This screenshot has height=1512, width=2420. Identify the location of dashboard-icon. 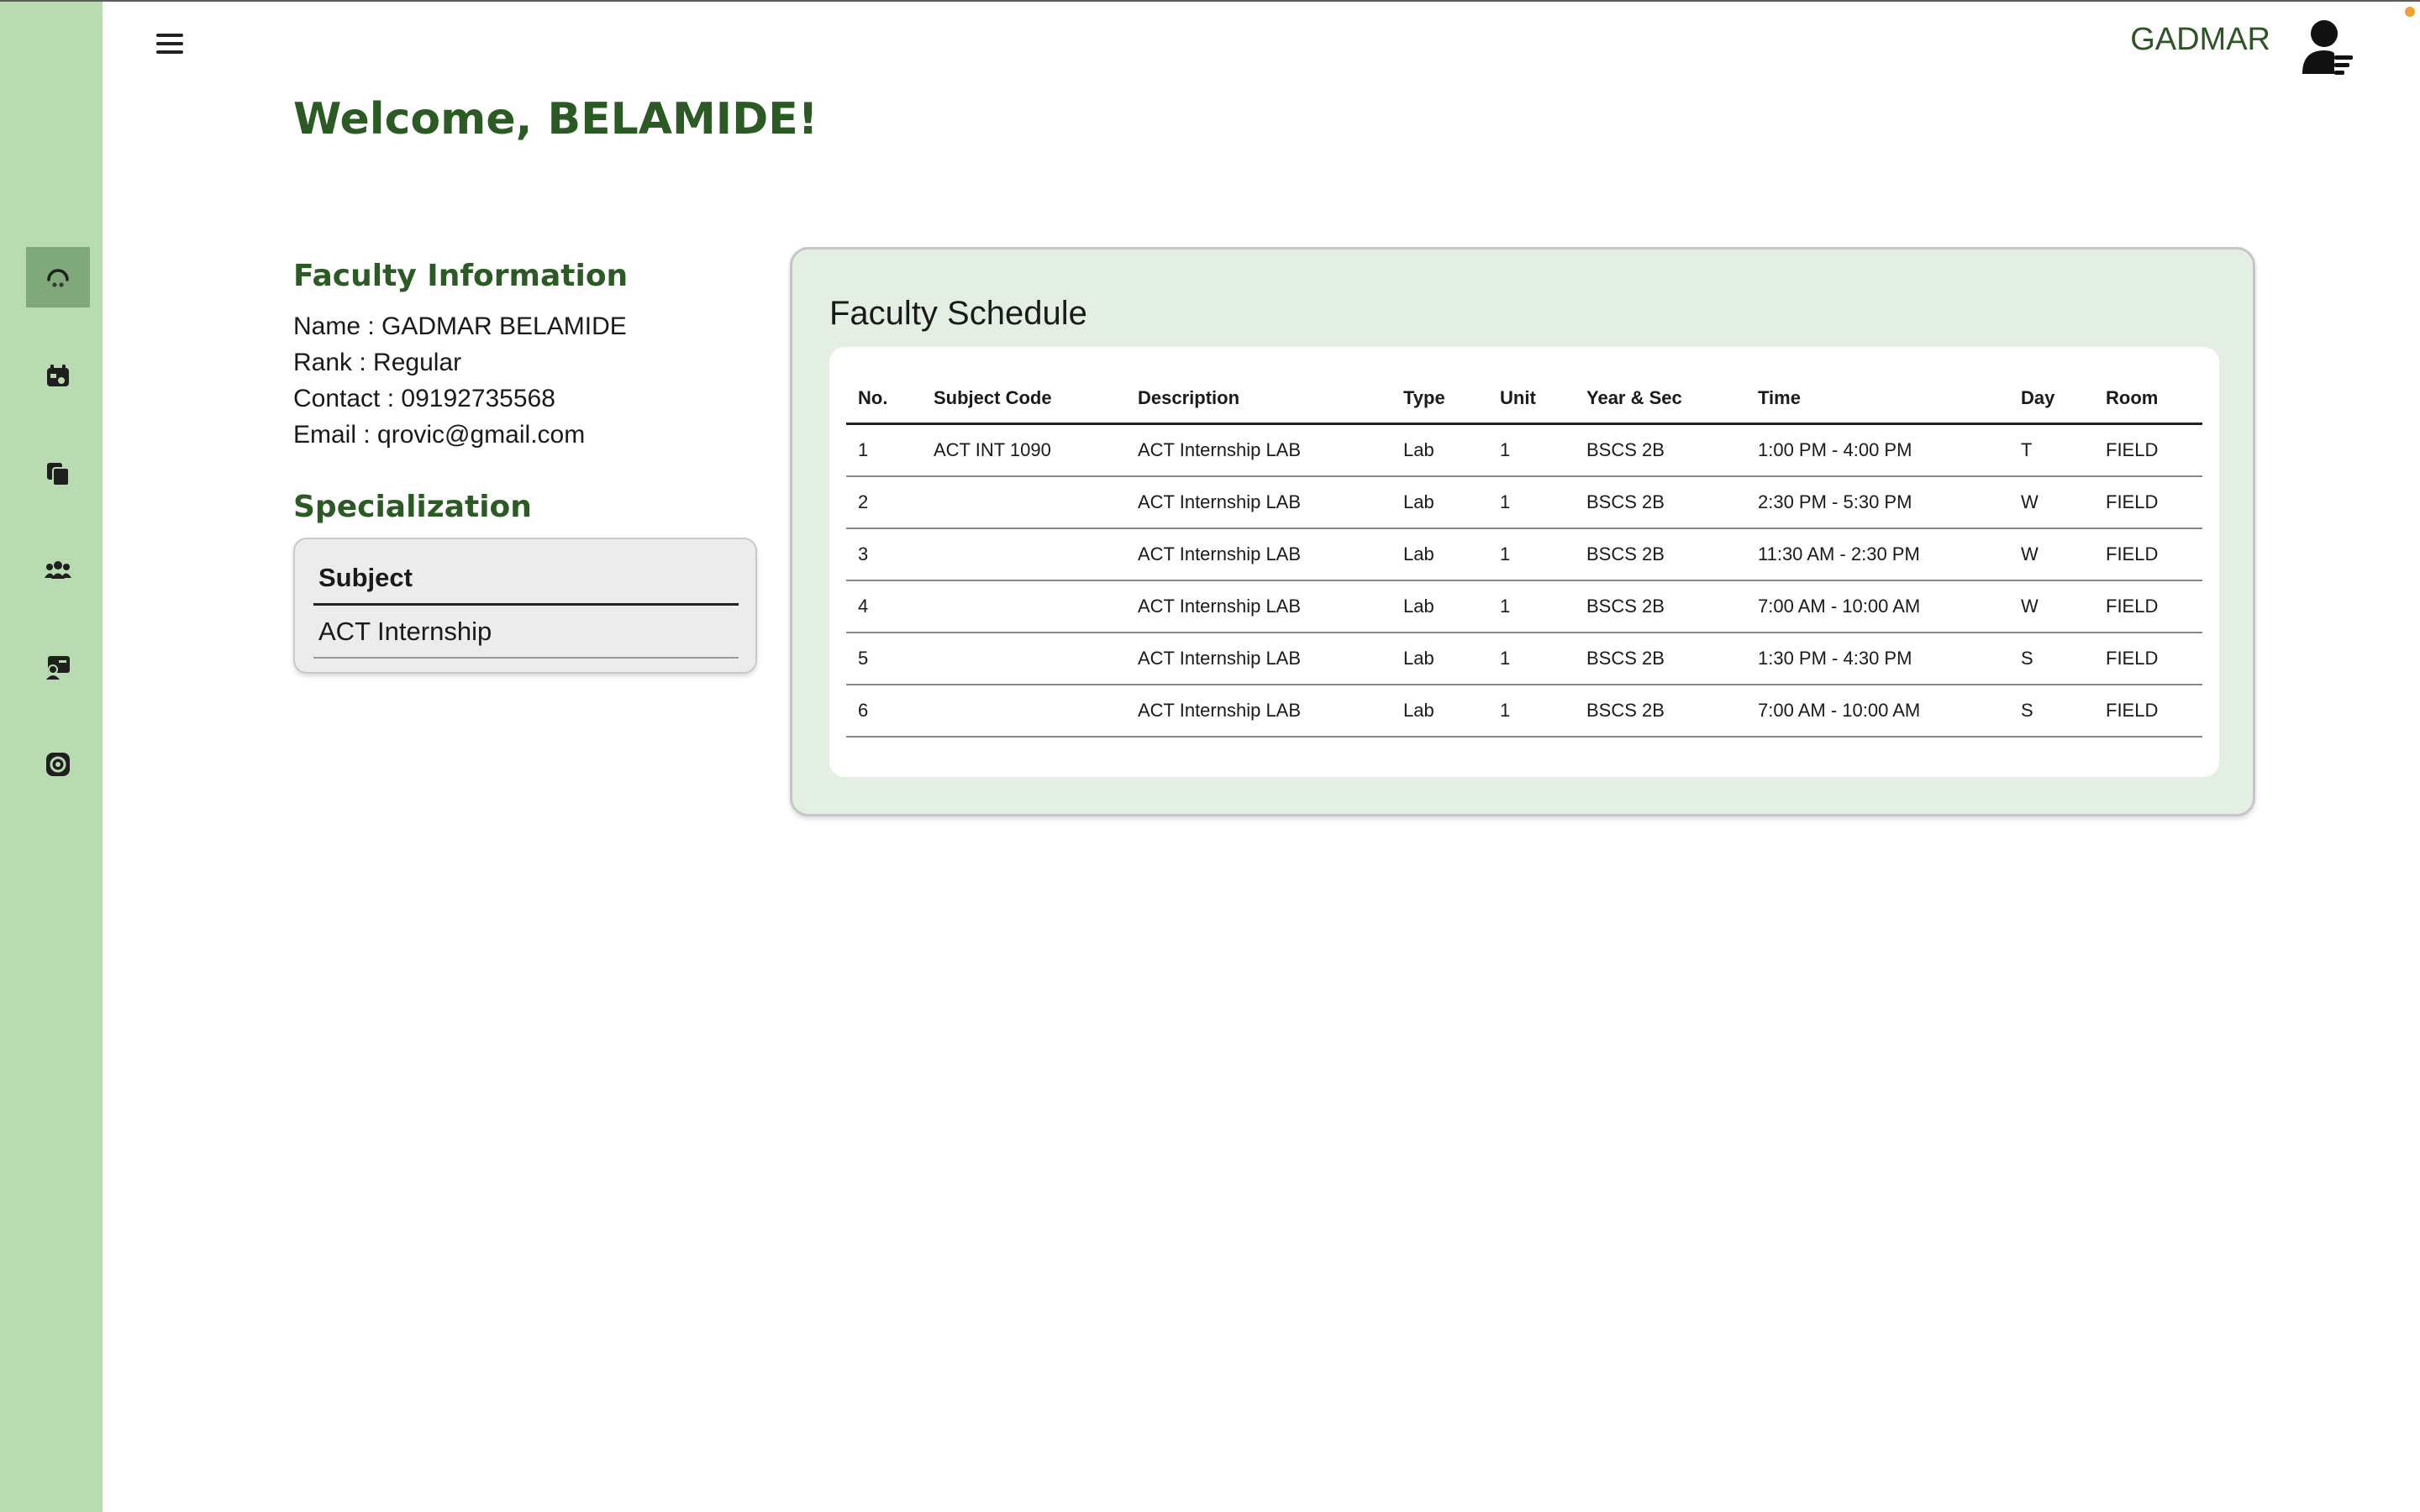
(58, 278).